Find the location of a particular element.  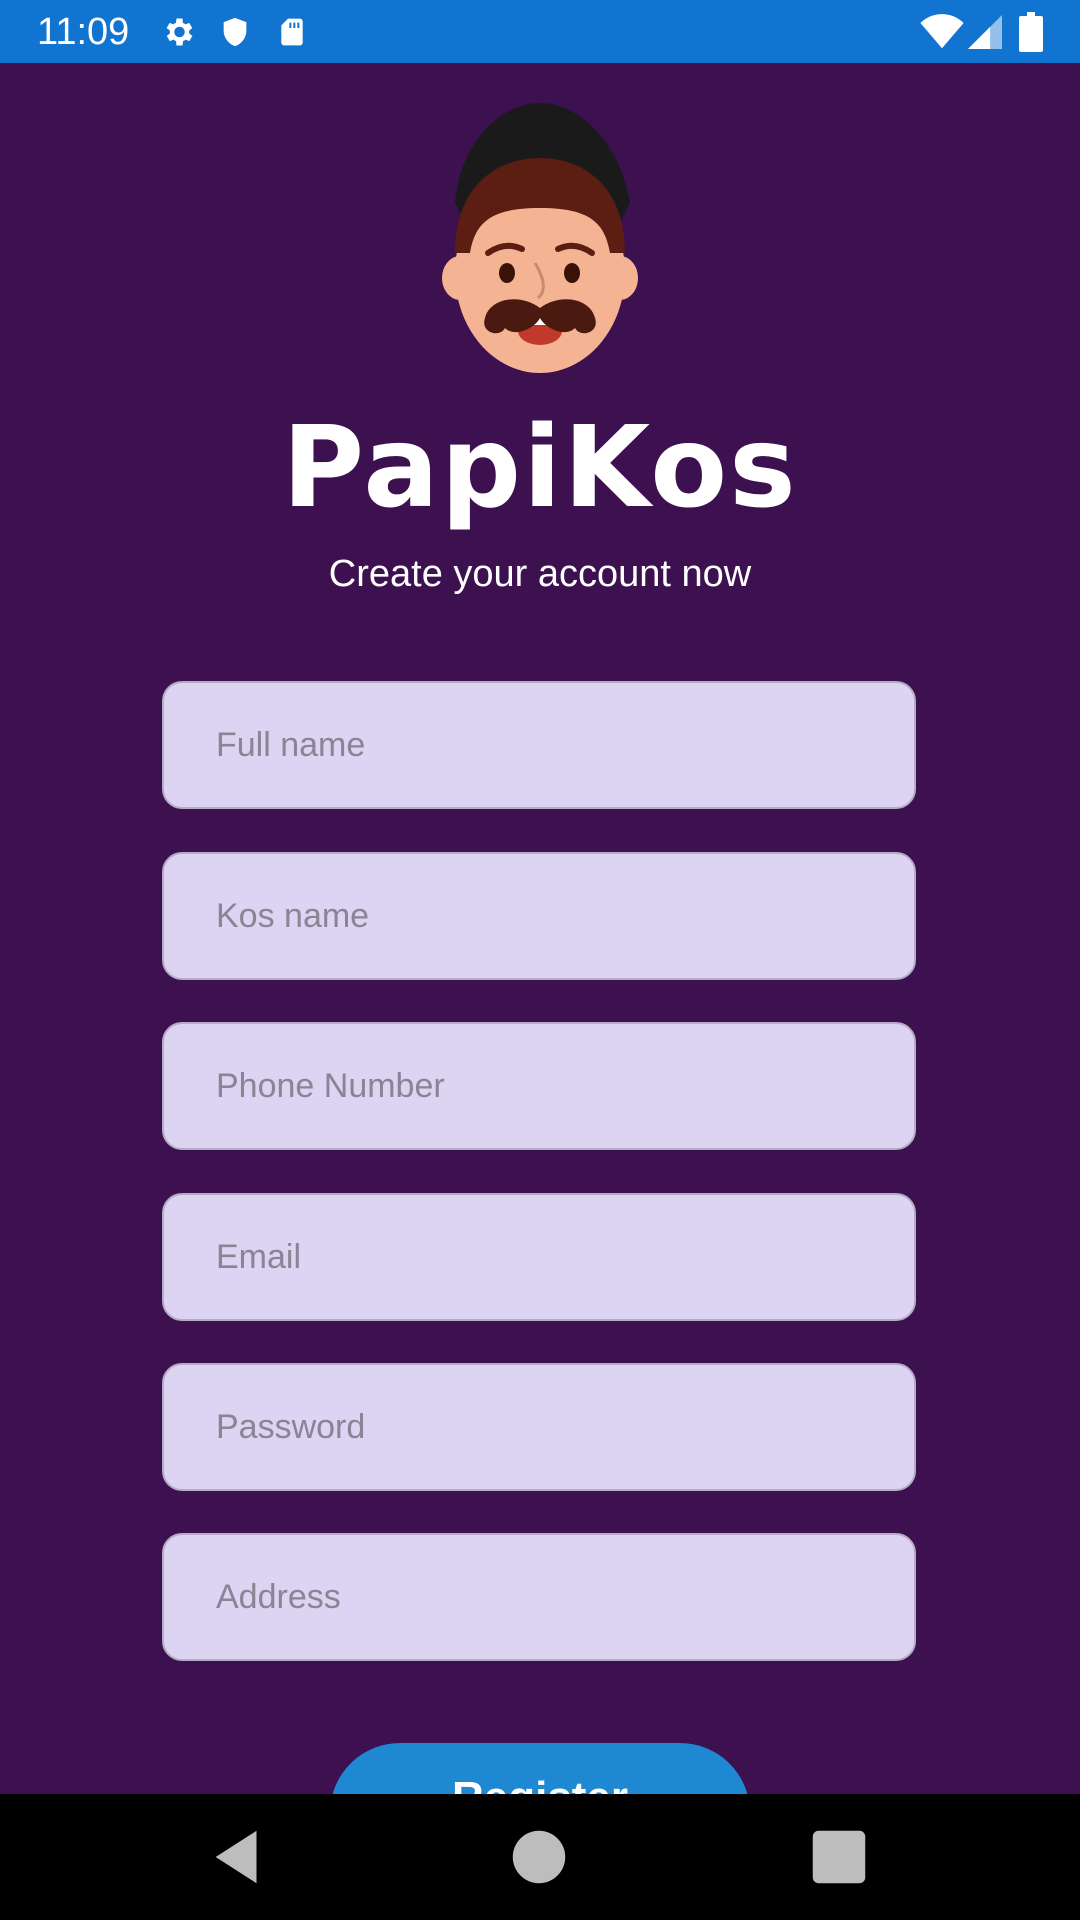

password-field is located at coordinates (539, 1427).